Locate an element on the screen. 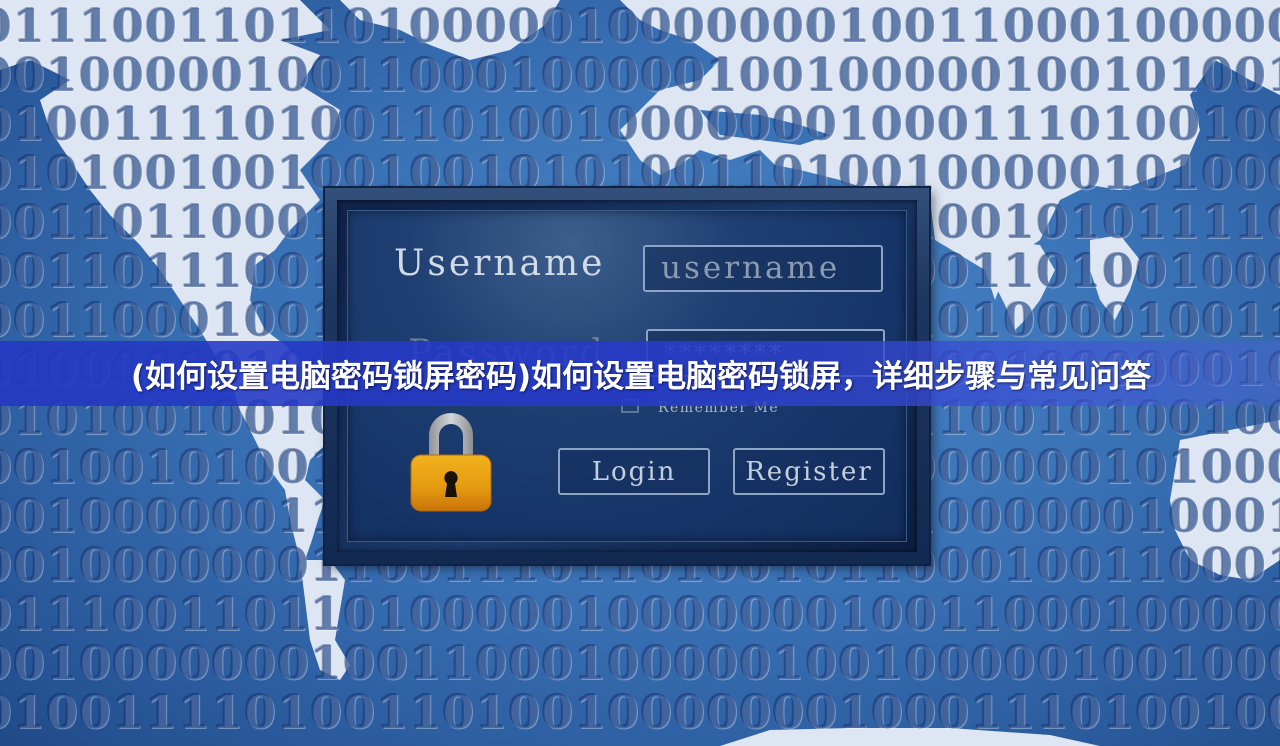  title-banner: (如何设置电脑密码锁屏密码)如何设置电脑密码锁屏，详细步骤与常见问答 is located at coordinates (640, 373).